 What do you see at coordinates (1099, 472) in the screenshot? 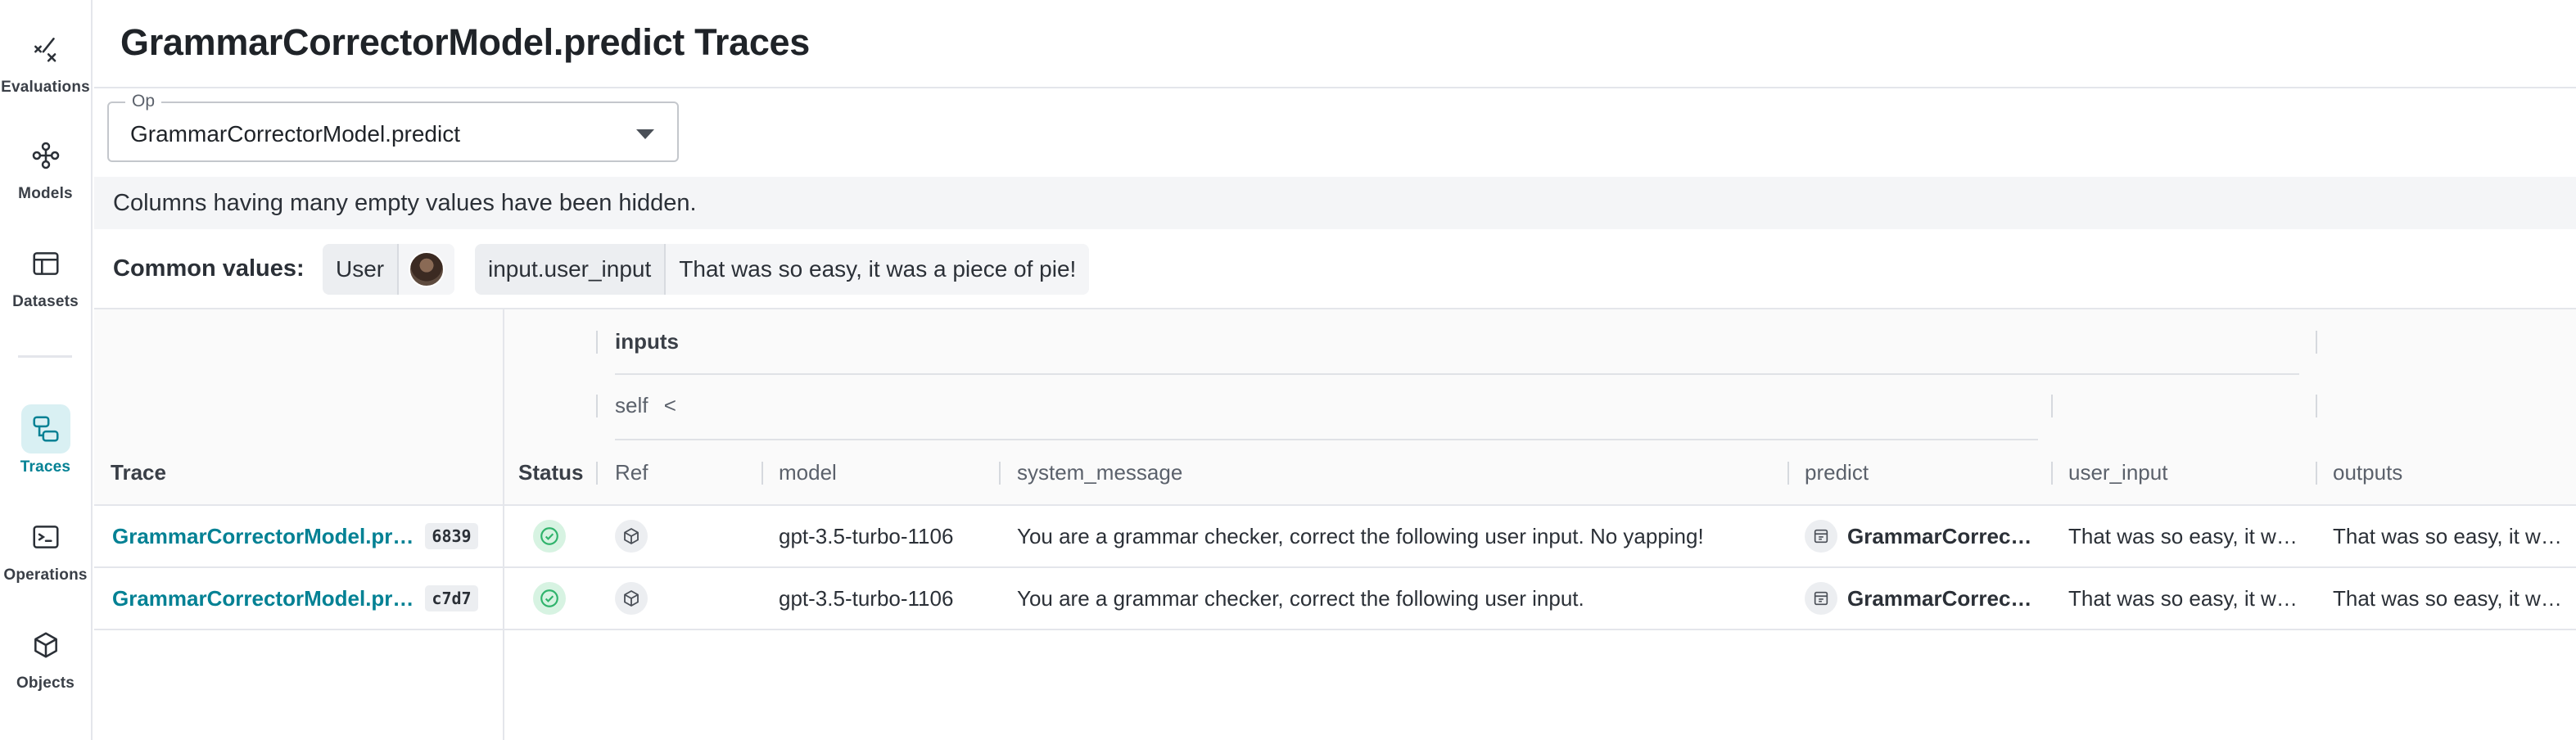
I see `column-header-system-message: system_message` at bounding box center [1099, 472].